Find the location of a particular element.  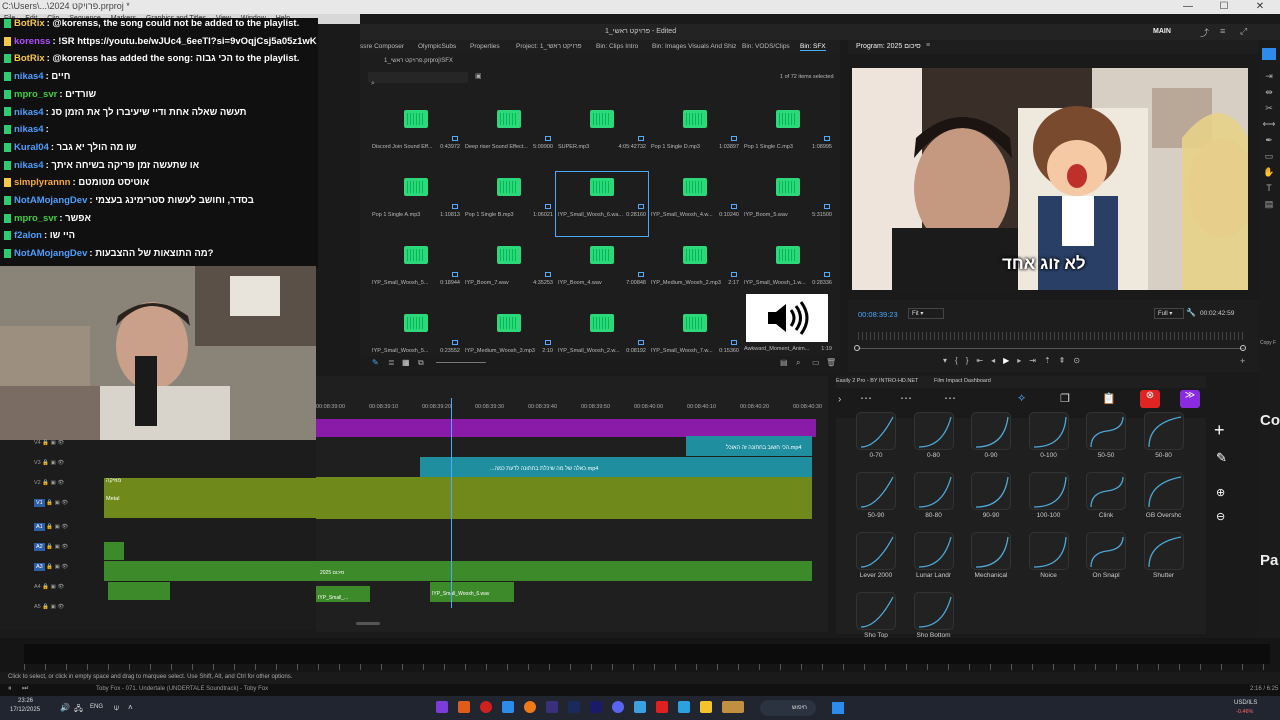

maximize-icon: ☐ is located at coordinates (1224, 7).